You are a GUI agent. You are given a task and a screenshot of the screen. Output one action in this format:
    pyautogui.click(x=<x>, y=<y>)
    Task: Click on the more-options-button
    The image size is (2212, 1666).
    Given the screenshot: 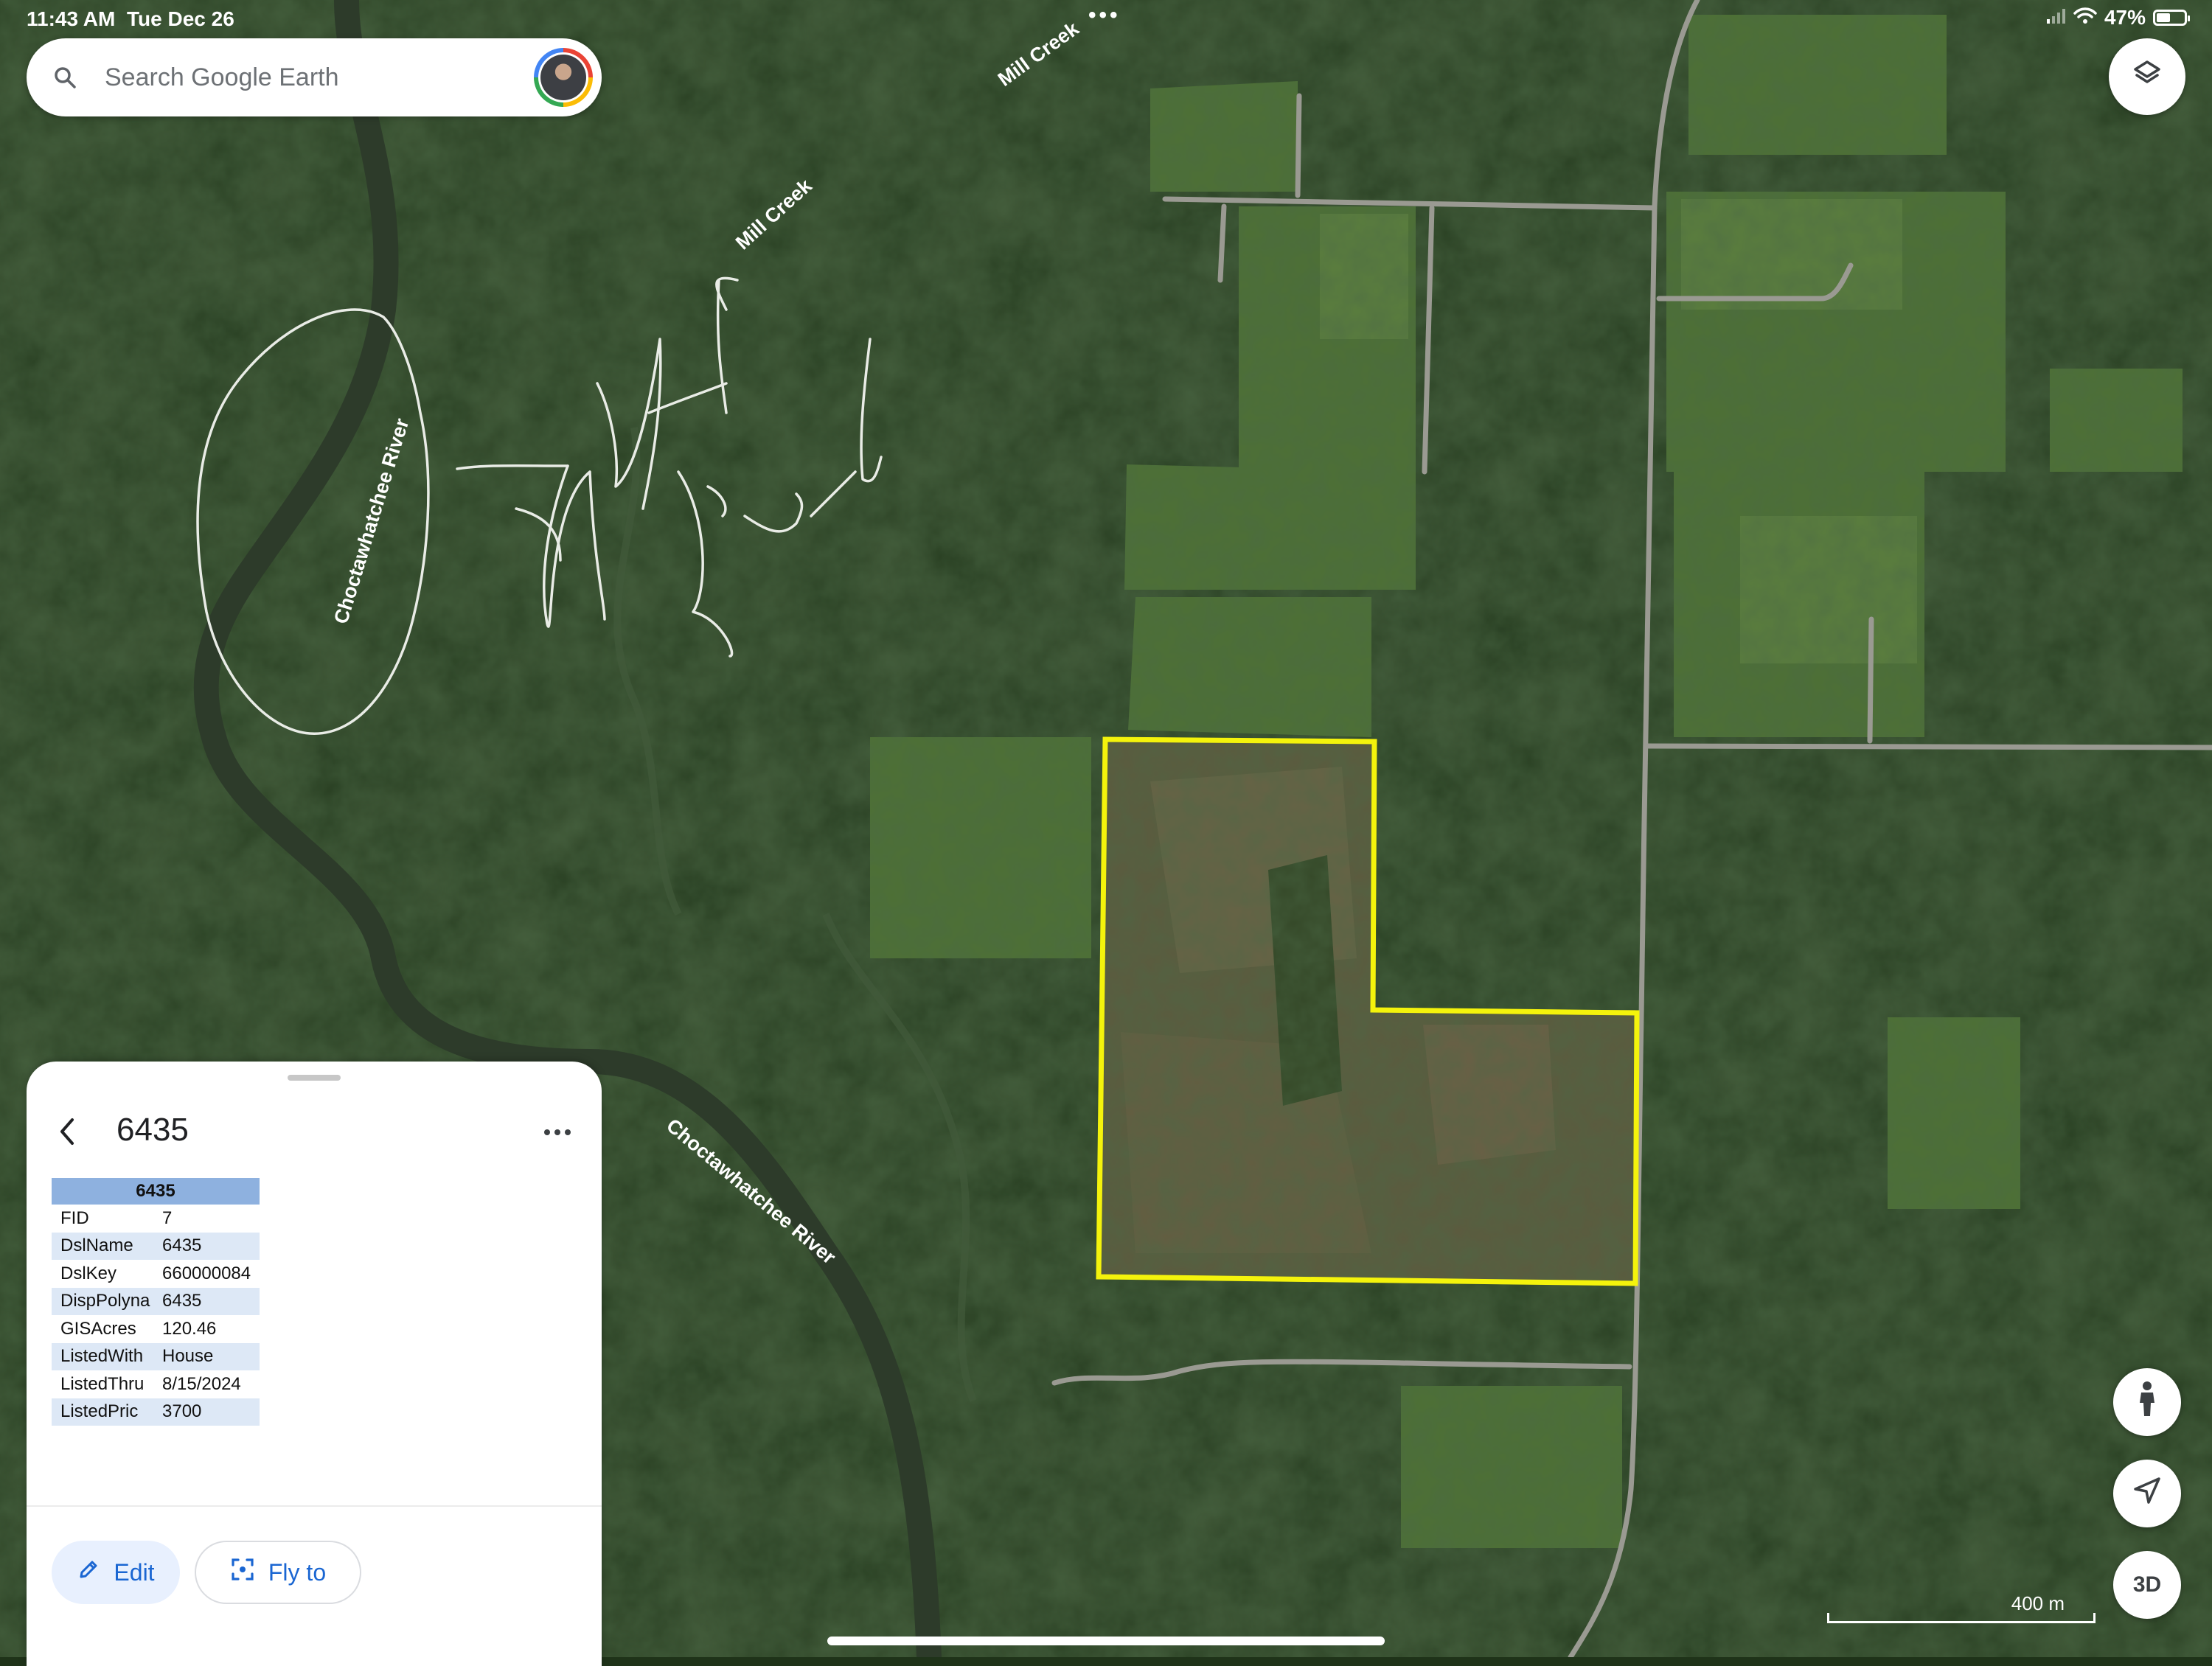 What is the action you would take?
    pyautogui.click(x=557, y=1132)
    